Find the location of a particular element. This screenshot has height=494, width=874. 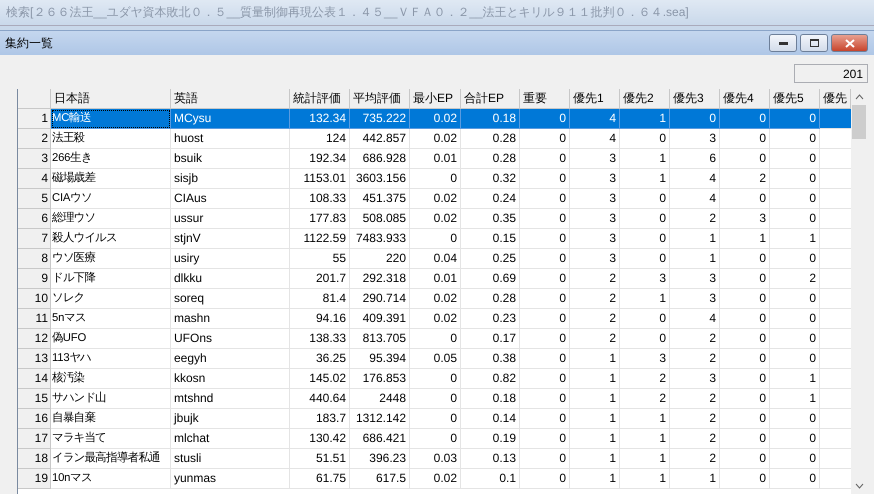

row-header: 4 is located at coordinates (34, 179).